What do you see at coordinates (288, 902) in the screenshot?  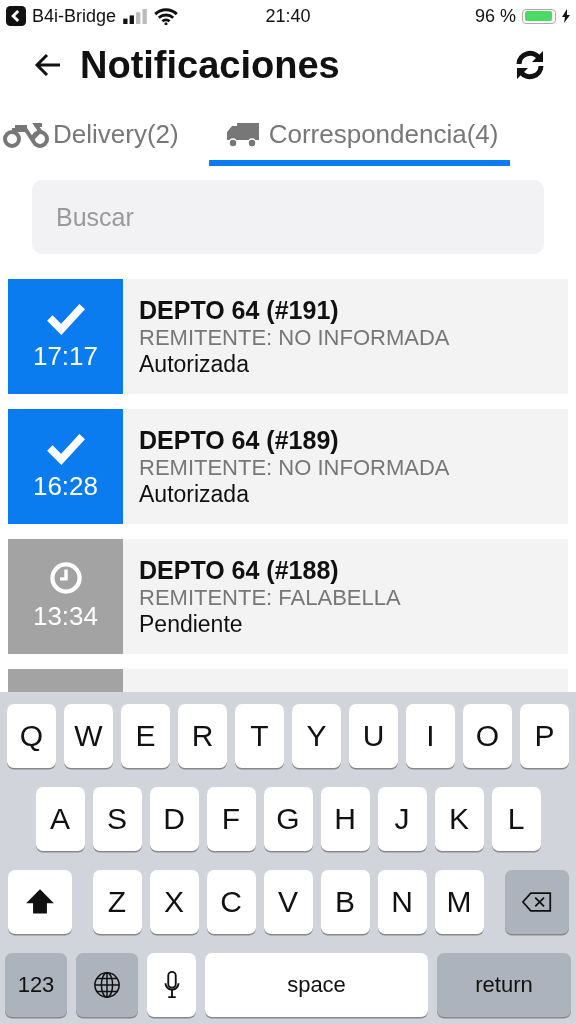 I see `keyboard-key: V` at bounding box center [288, 902].